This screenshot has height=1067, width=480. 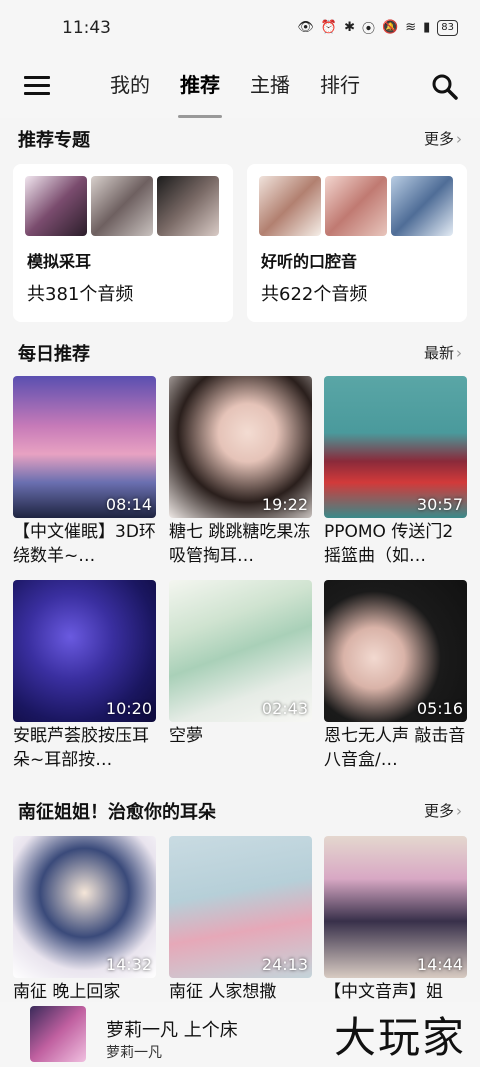 I want to click on video-duration: 08:14, so click(x=128, y=504).